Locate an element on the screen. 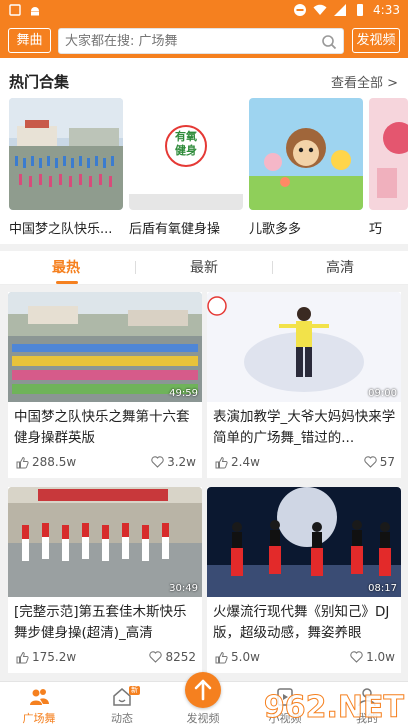  like-count-value: 288.5w is located at coordinates (54, 462).